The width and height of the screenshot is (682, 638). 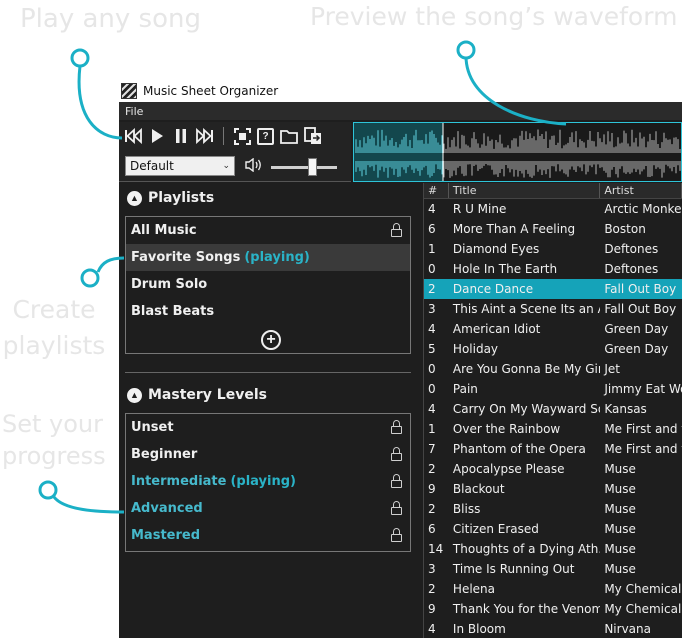 What do you see at coordinates (54, 456) in the screenshot?
I see `callout-progress-line2: progress` at bounding box center [54, 456].